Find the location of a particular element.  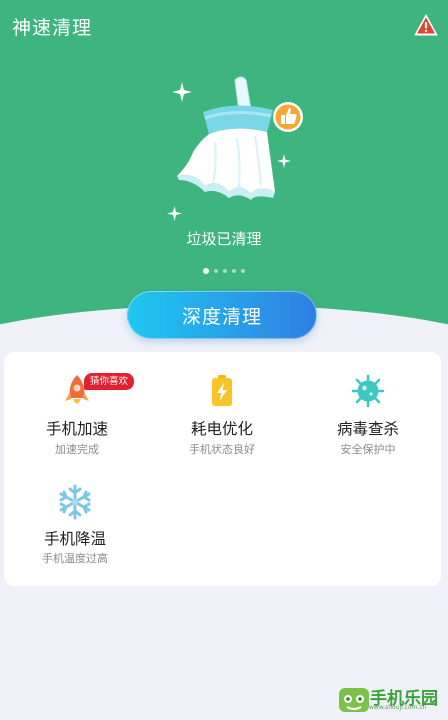

feature-battery-optimize: 耗电优化 手机状态良好 is located at coordinates (222, 427).